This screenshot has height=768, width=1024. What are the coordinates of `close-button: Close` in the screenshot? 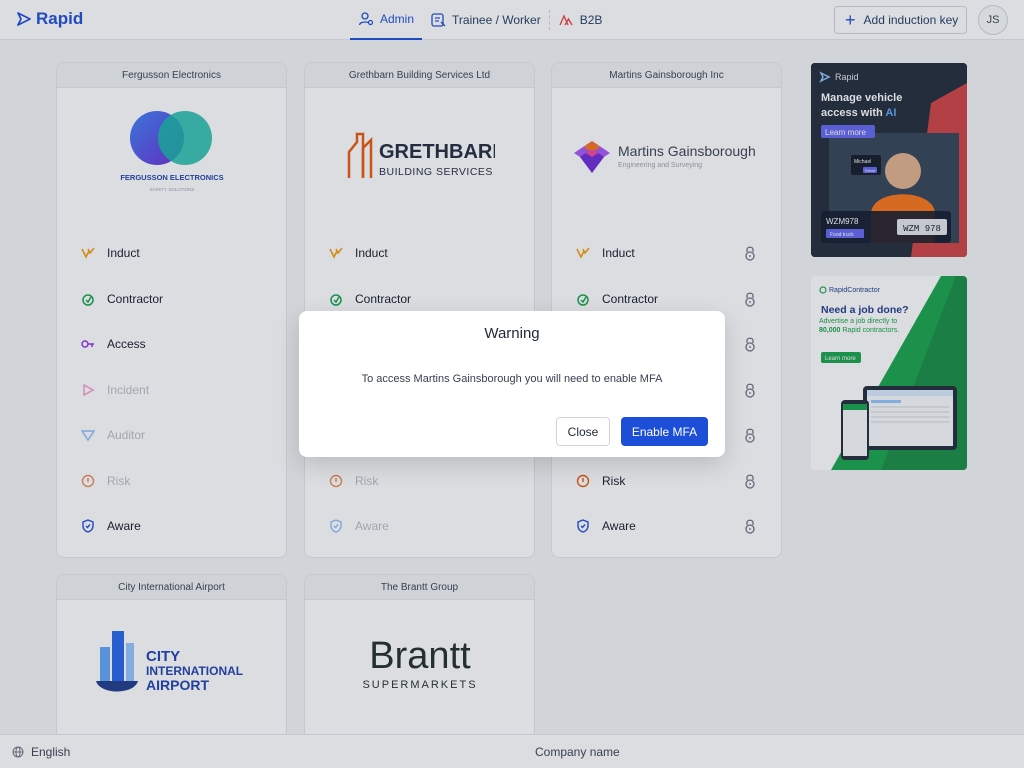 It's located at (583, 431).